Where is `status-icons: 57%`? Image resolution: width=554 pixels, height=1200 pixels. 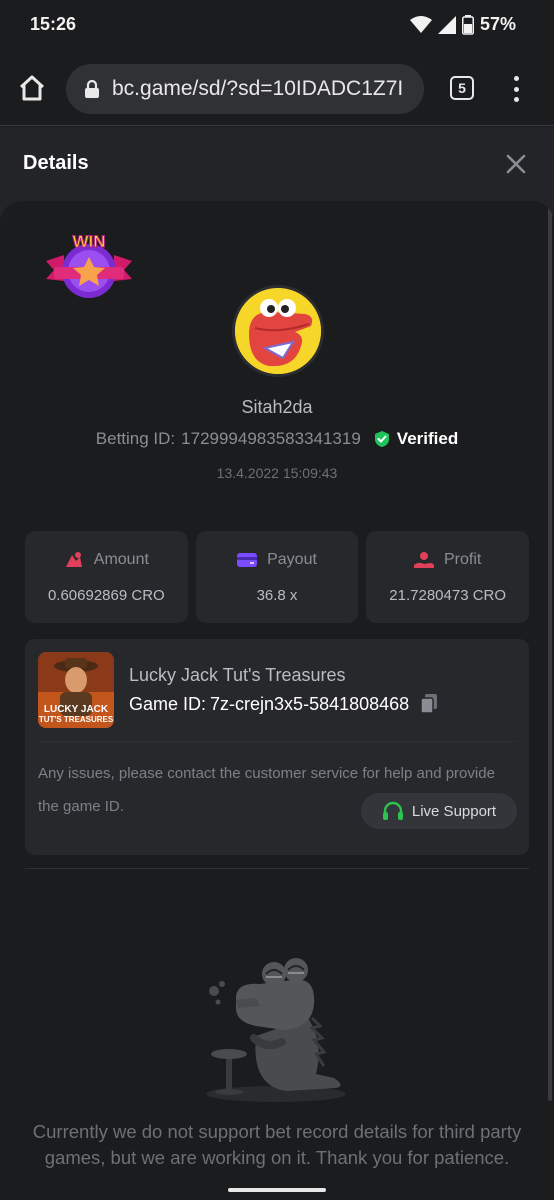
status-icons: 57% is located at coordinates (462, 24).